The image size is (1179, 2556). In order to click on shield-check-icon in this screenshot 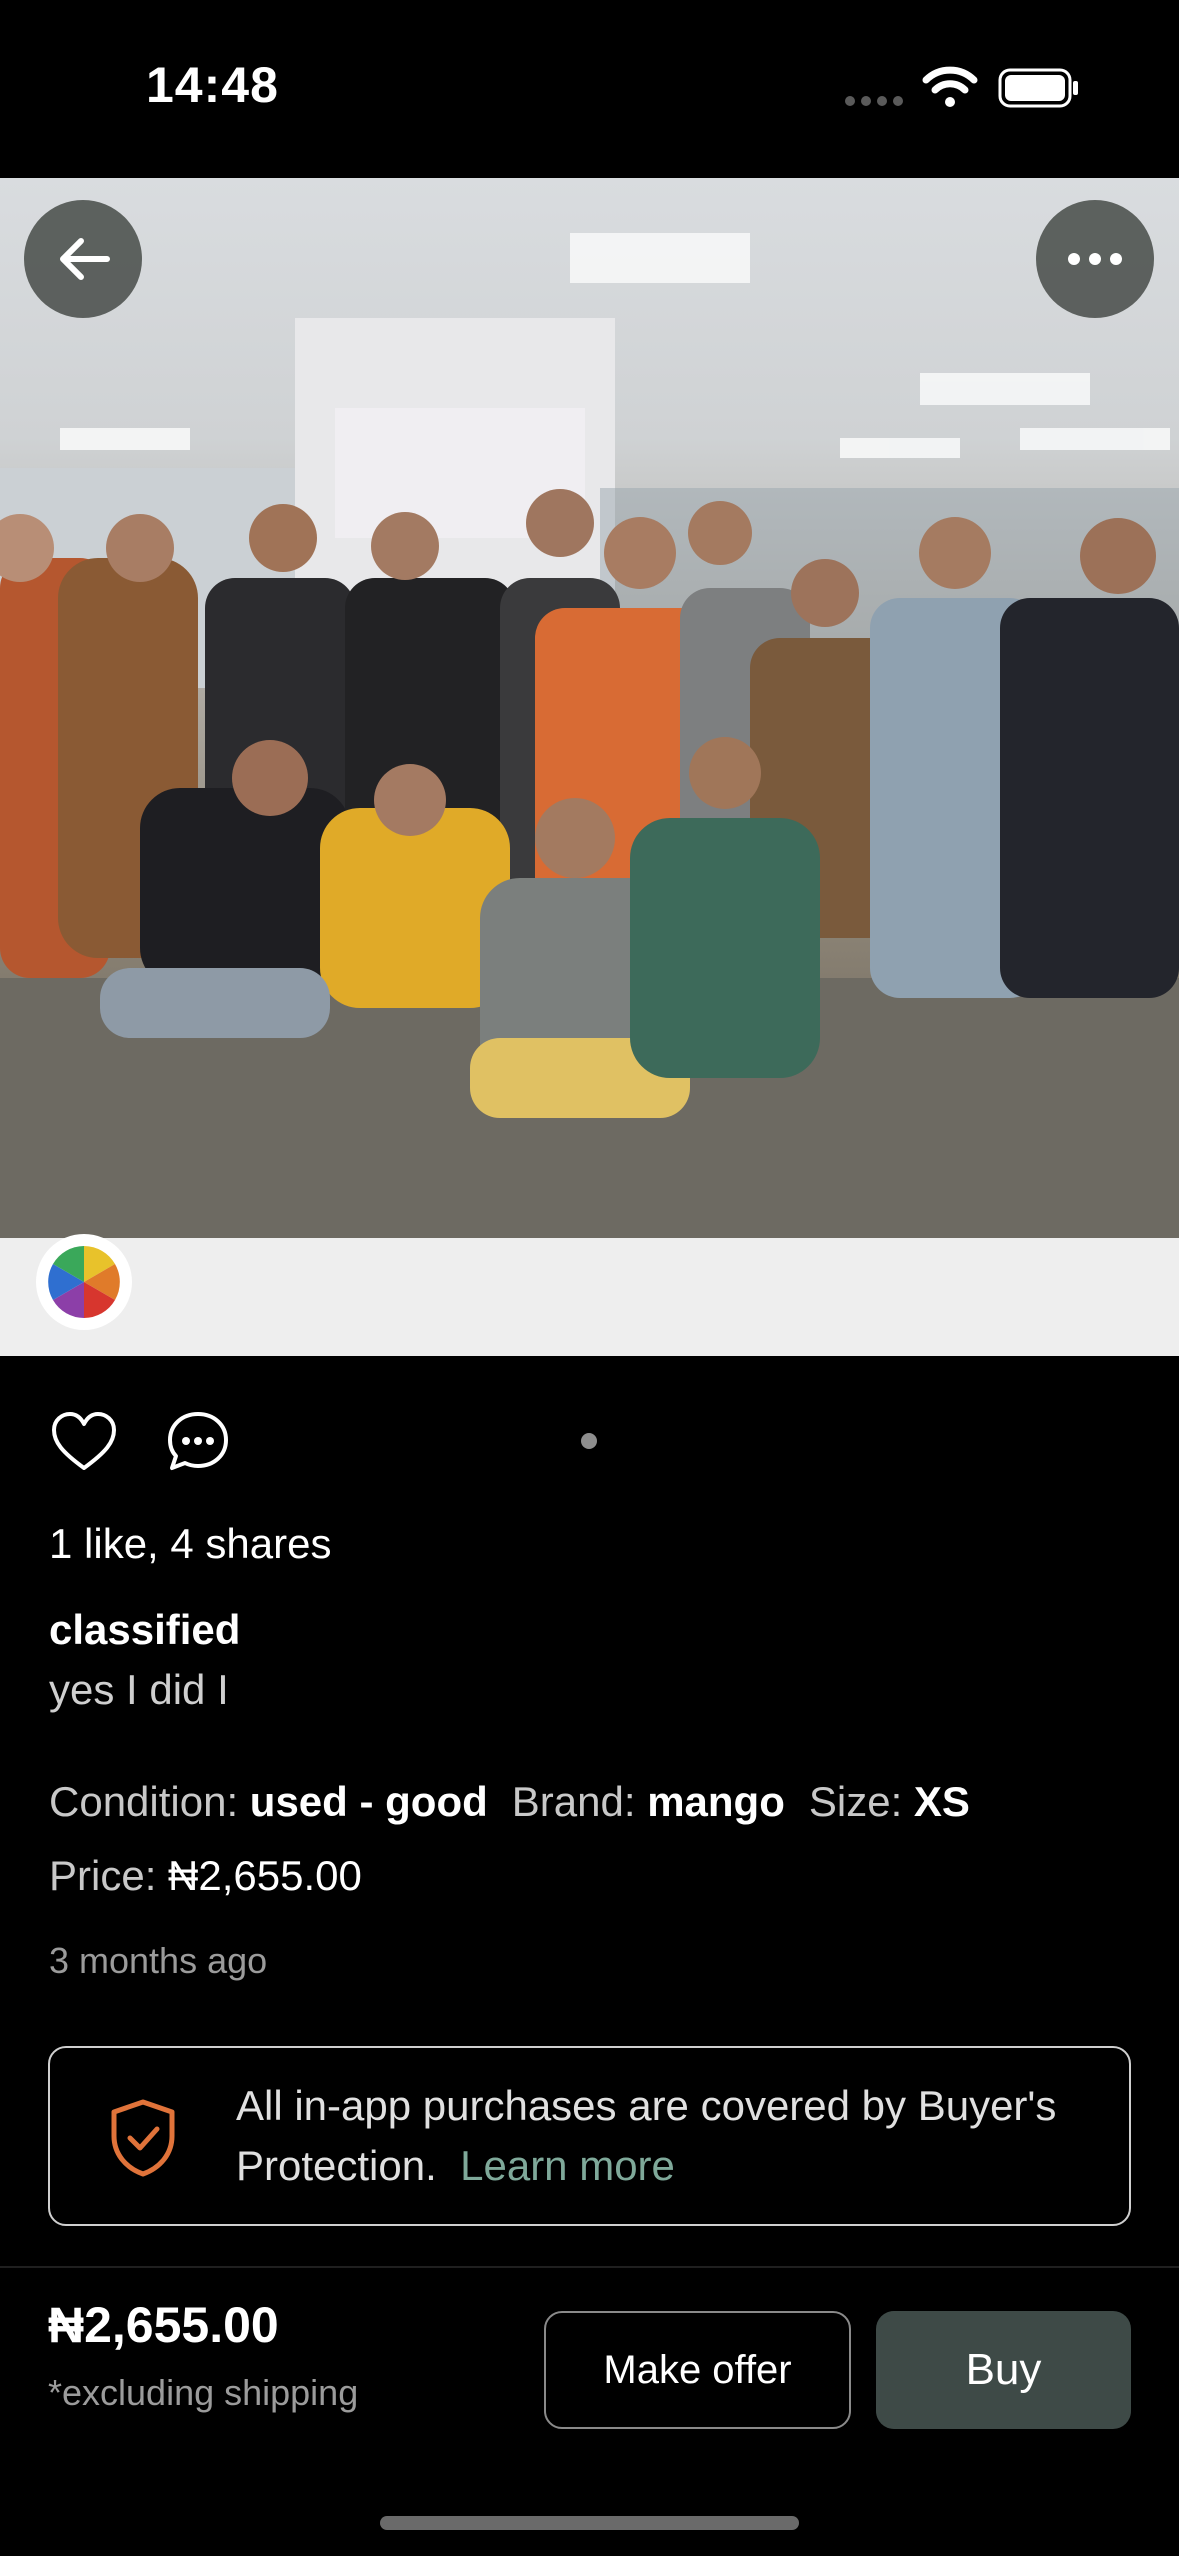, I will do `click(143, 2138)`.